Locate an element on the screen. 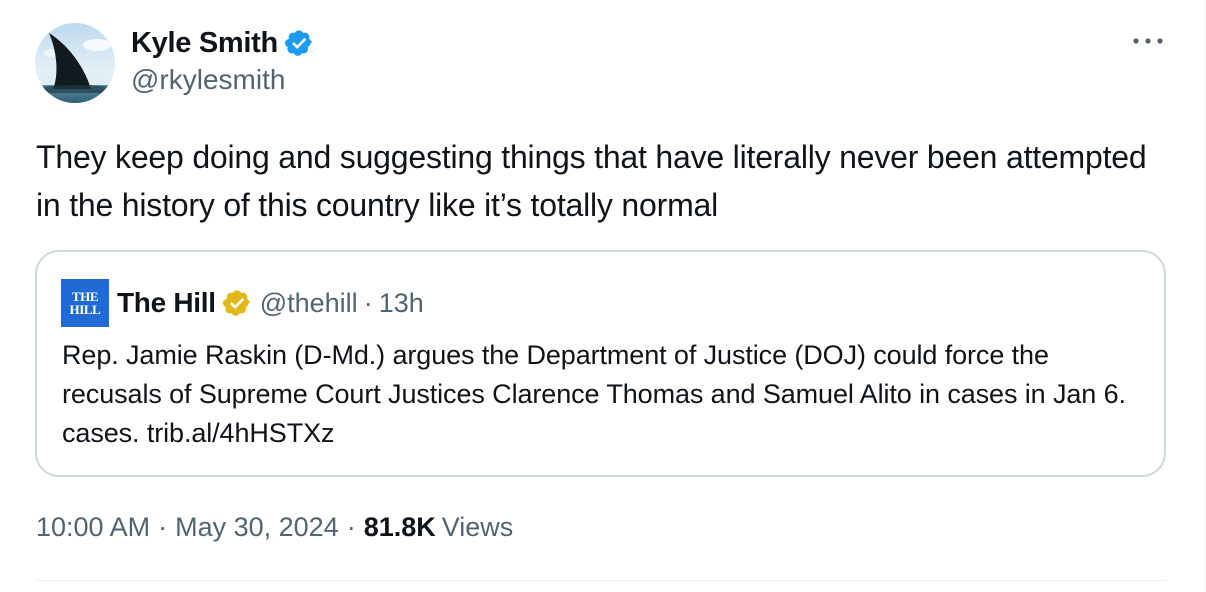 This screenshot has height=592, width=1206. author-name-row: Kyle Smith is located at coordinates (222, 43).